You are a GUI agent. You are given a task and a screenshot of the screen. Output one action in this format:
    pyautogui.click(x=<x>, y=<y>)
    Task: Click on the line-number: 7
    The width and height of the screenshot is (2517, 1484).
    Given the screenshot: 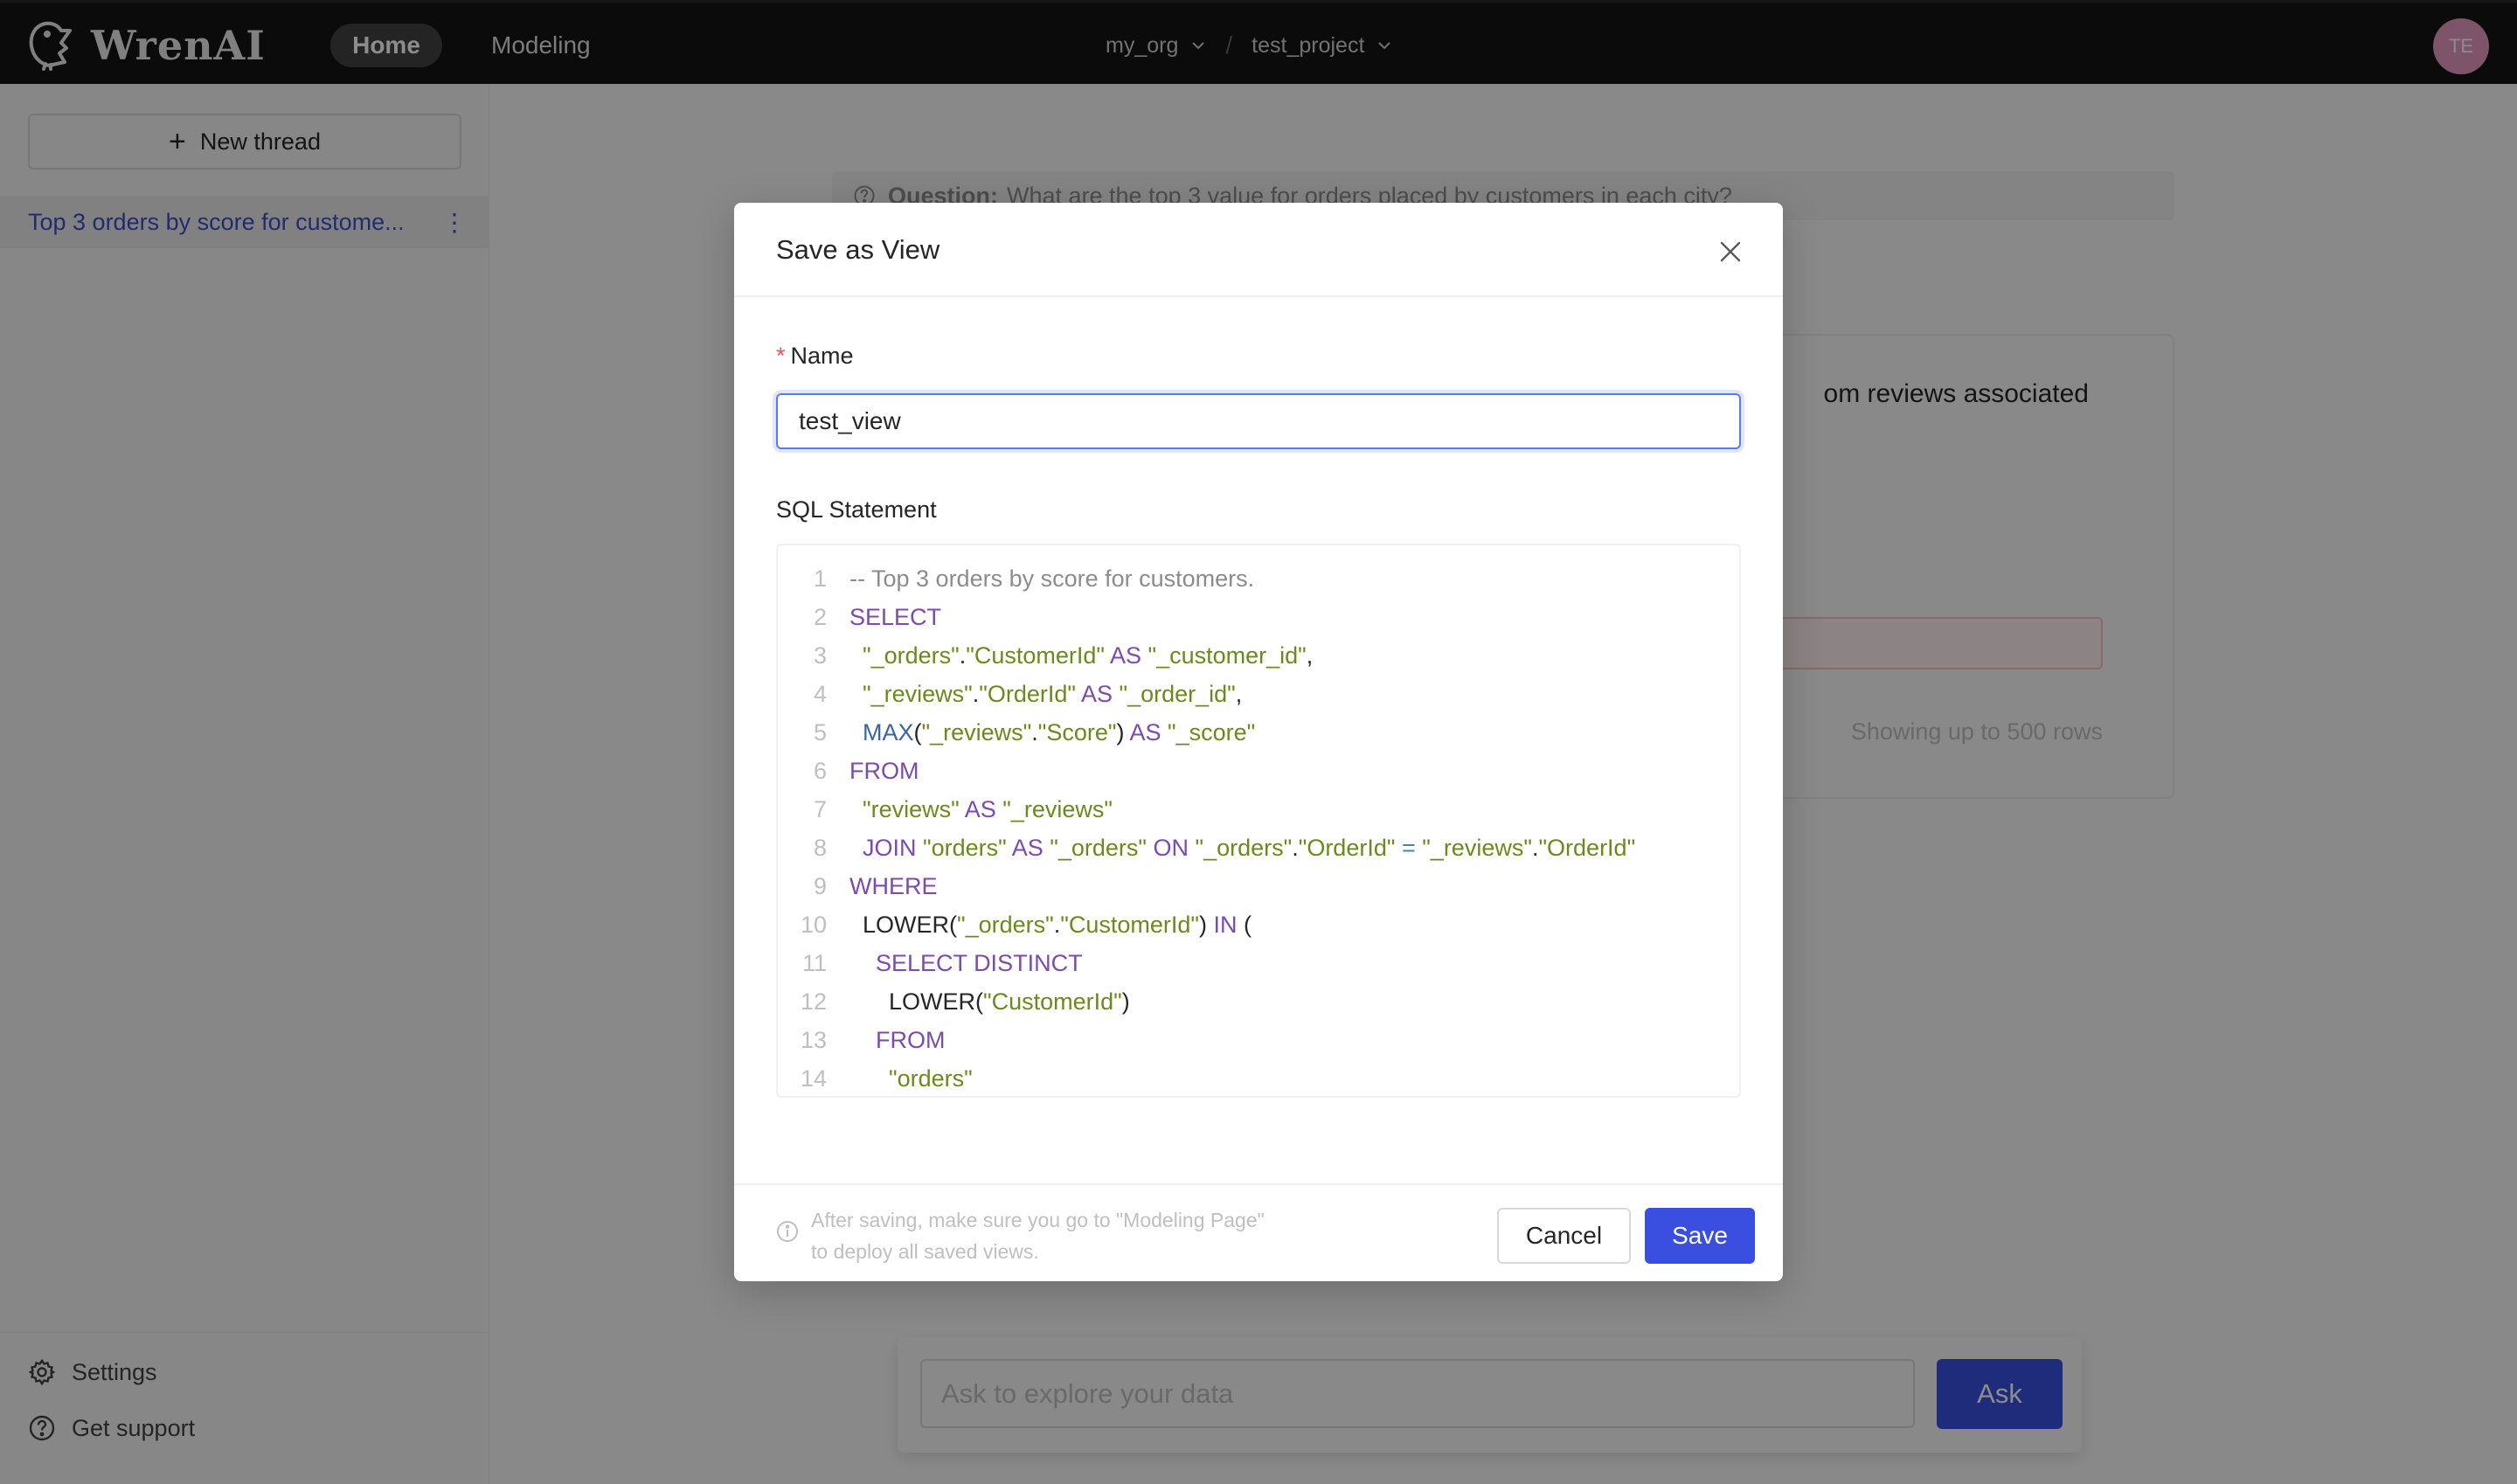 What is the action you would take?
    pyautogui.click(x=820, y=808)
    